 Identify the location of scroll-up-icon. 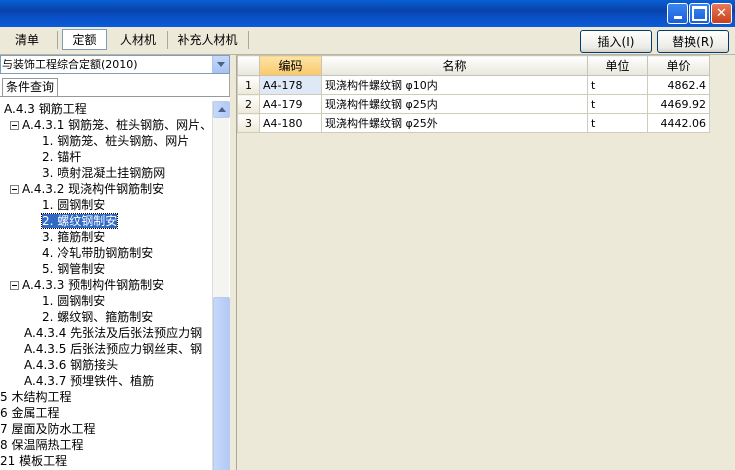
(221, 109).